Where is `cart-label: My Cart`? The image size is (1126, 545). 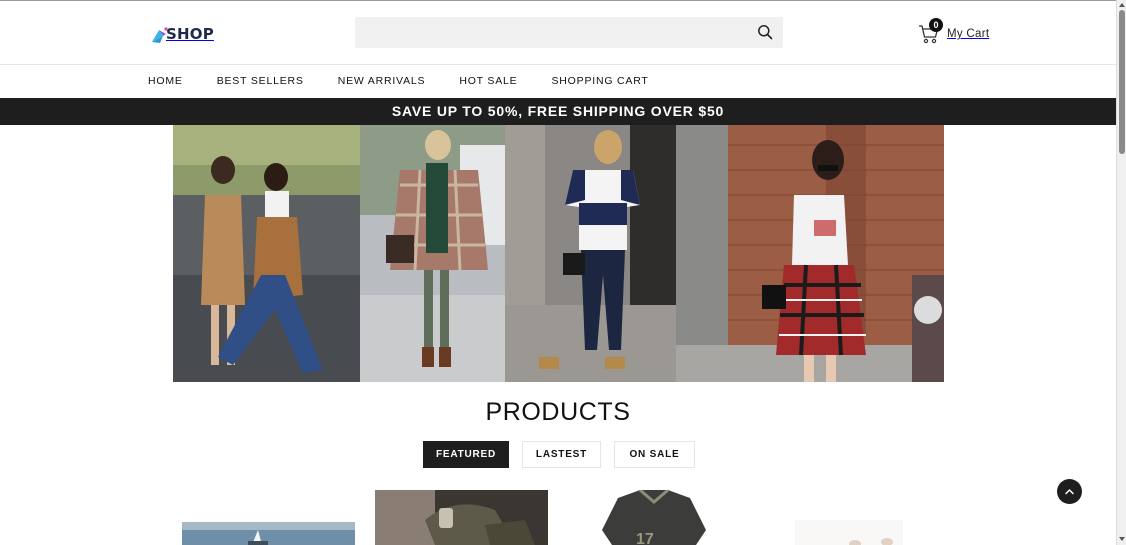
cart-label: My Cart is located at coordinates (968, 34).